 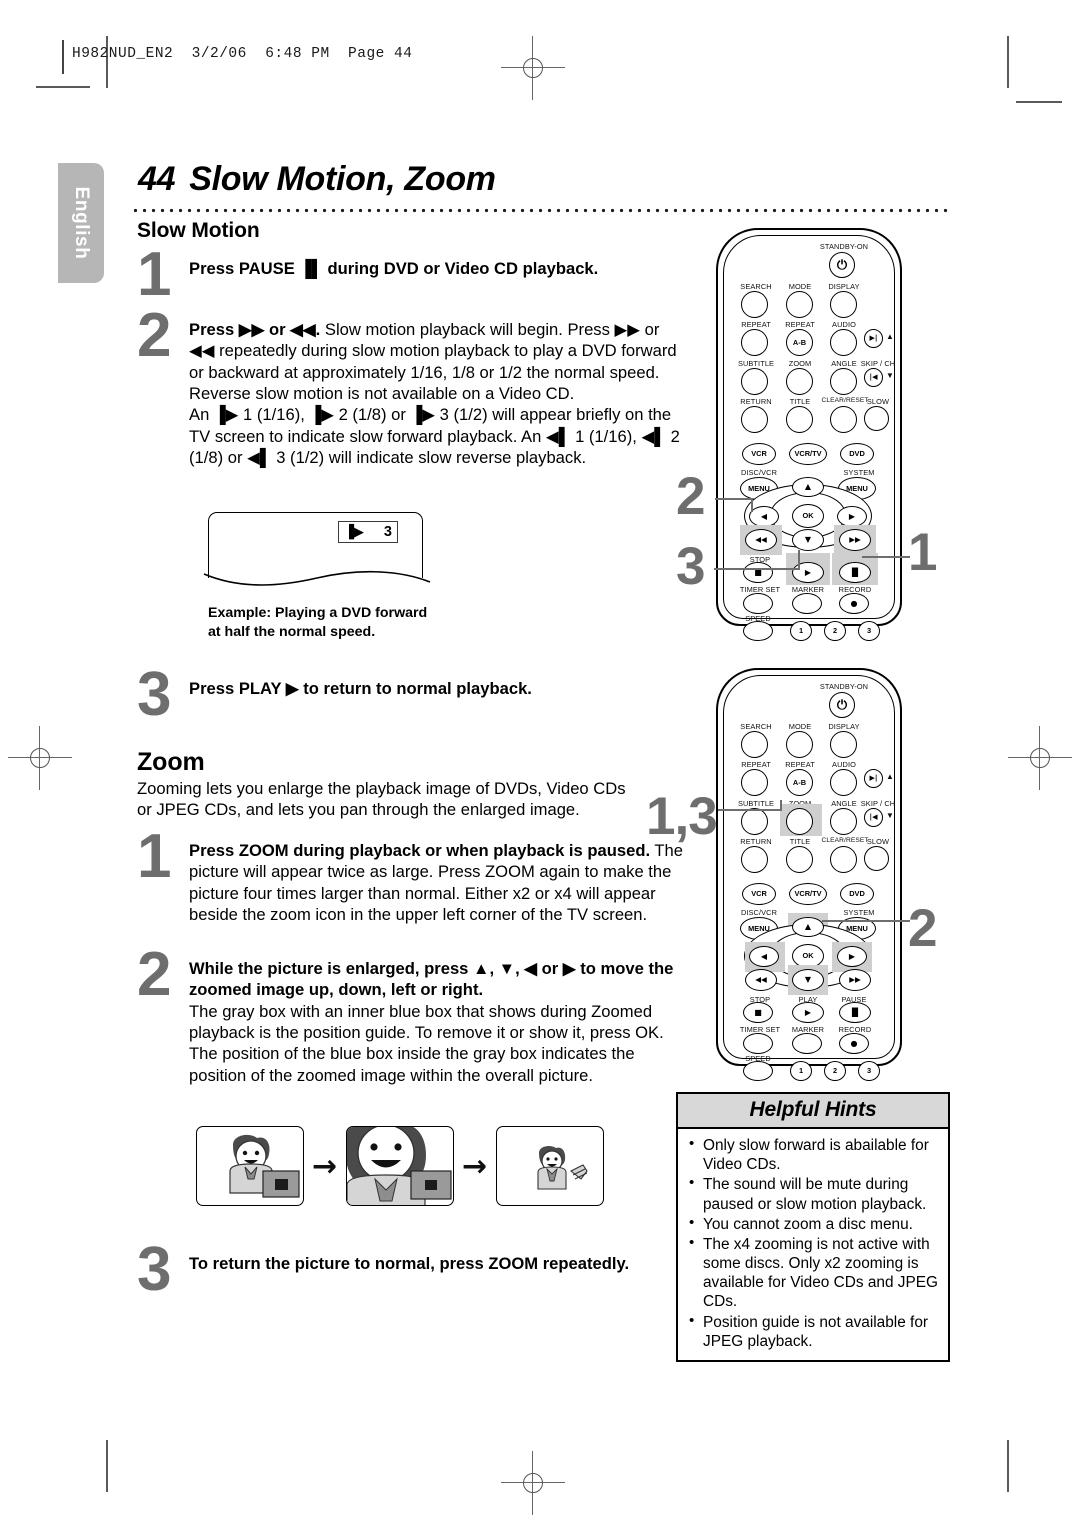 I want to click on system-menu-label: SYSTEM, so click(x=859, y=472).